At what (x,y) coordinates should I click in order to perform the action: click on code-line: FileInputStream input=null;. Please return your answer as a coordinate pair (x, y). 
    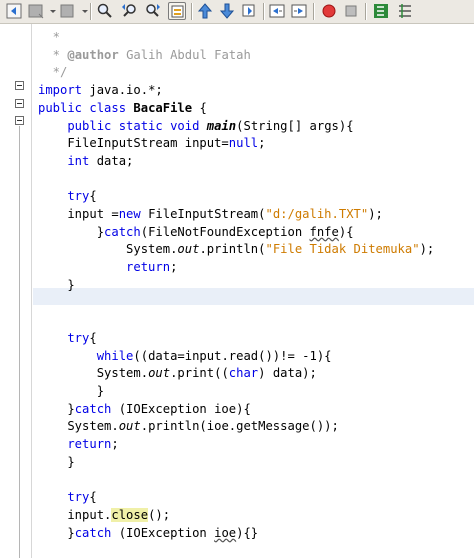
    Looking at the image, I should click on (151, 143).